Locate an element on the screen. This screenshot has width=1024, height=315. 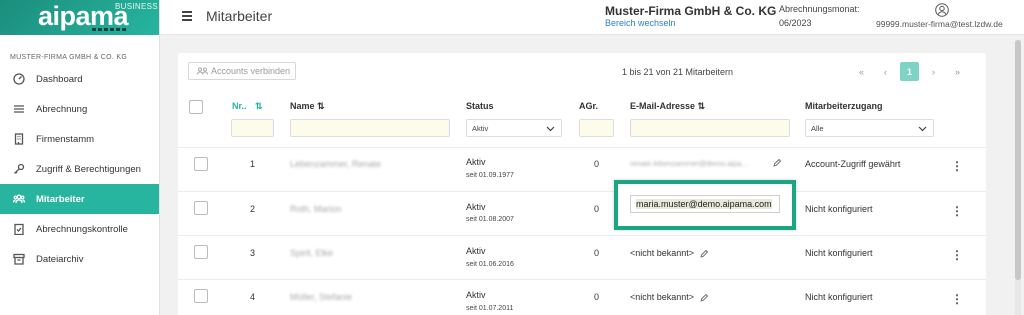
user-account-icon is located at coordinates (942, 10).